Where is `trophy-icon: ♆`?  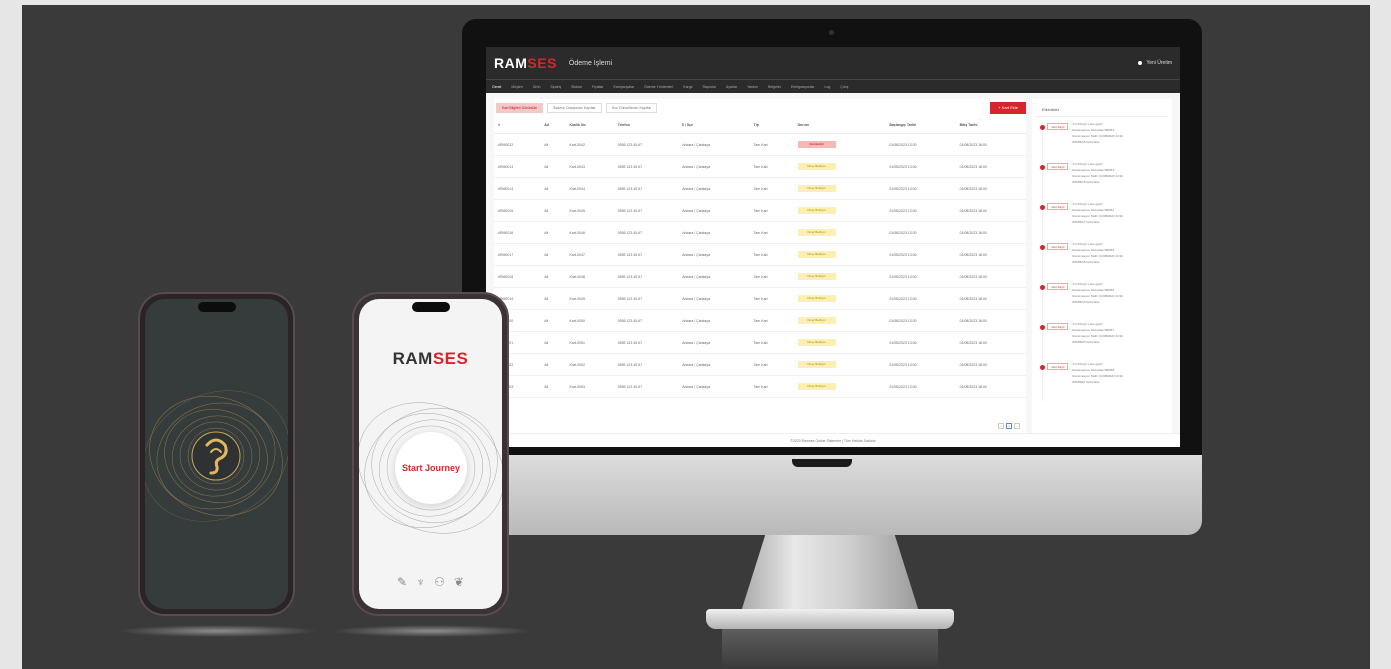
trophy-icon: ♆ is located at coordinates (420, 582).